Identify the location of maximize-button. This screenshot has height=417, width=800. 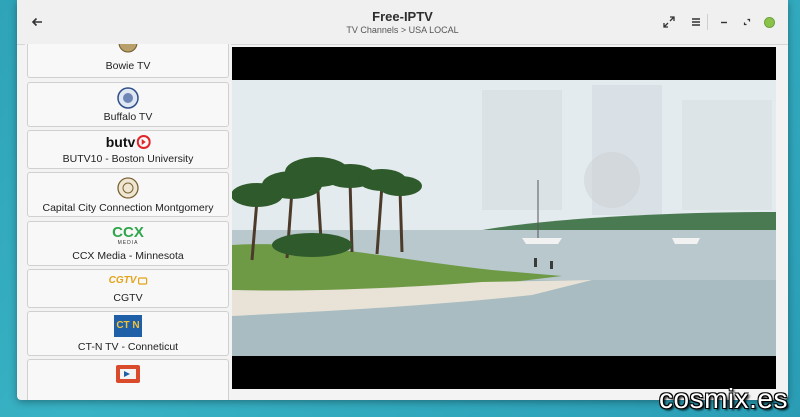
(747, 22).